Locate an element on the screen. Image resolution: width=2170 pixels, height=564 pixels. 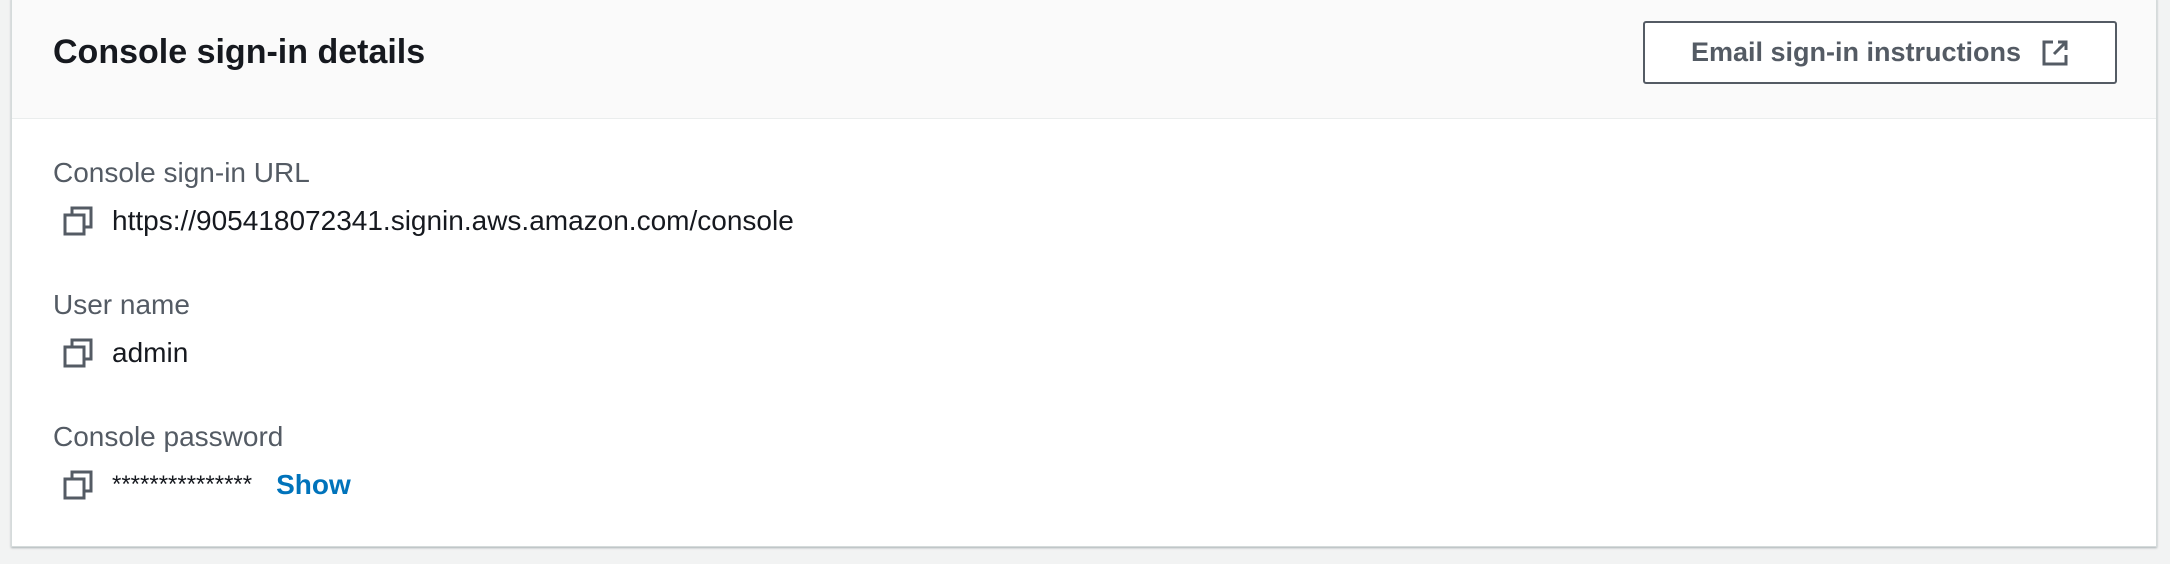
console-password-row: *************** Show is located at coordinates (202, 485).